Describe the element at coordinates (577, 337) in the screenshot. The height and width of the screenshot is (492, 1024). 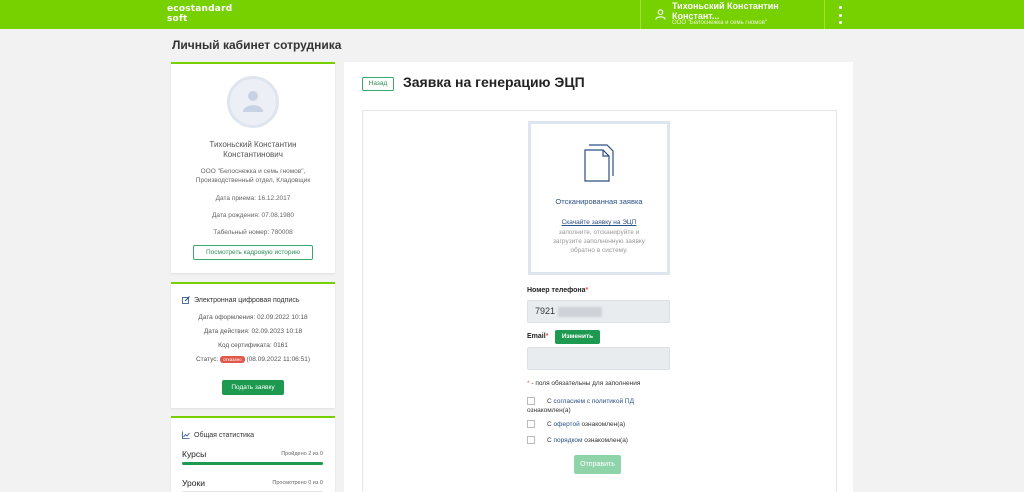
I see `change-email-button: Изменить` at that location.